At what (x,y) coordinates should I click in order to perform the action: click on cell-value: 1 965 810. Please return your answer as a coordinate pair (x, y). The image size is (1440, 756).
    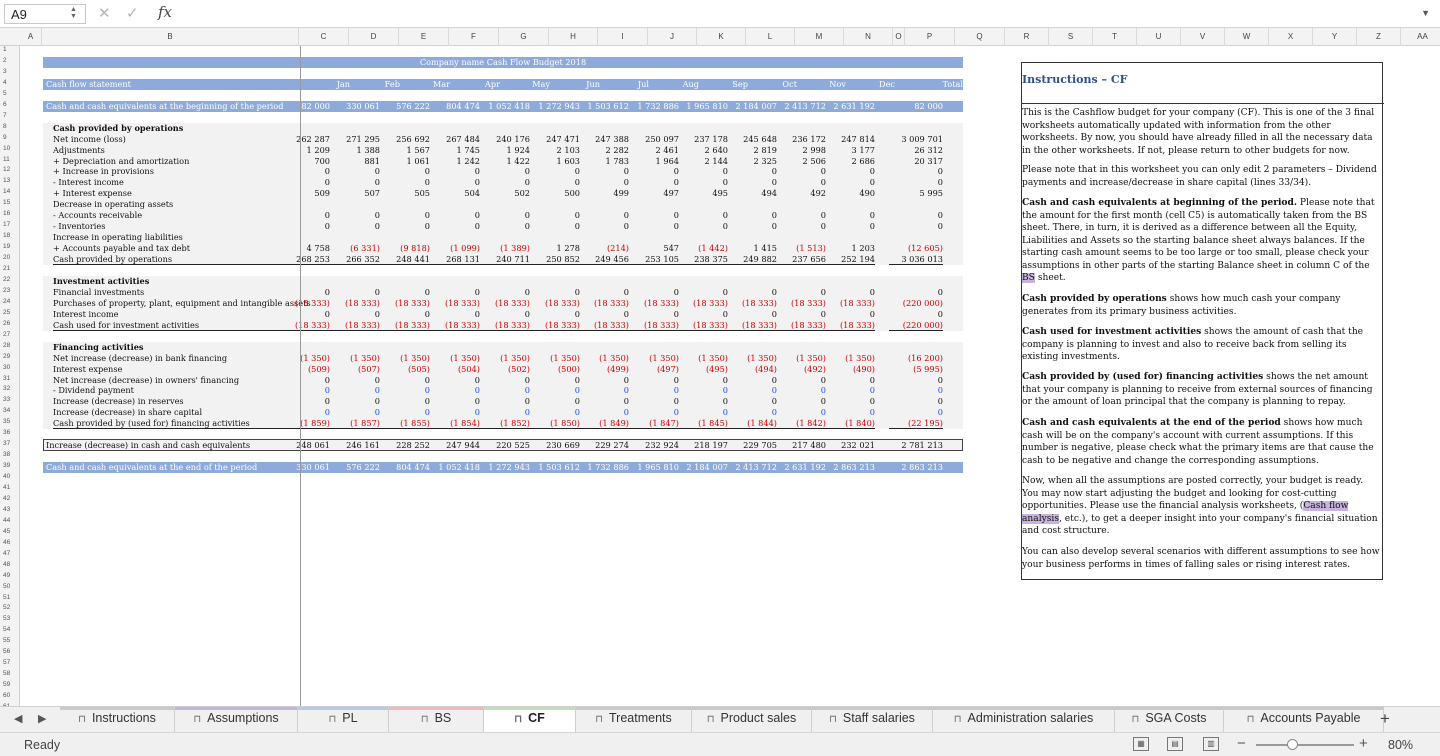
    Looking at the image, I should click on (652, 467).